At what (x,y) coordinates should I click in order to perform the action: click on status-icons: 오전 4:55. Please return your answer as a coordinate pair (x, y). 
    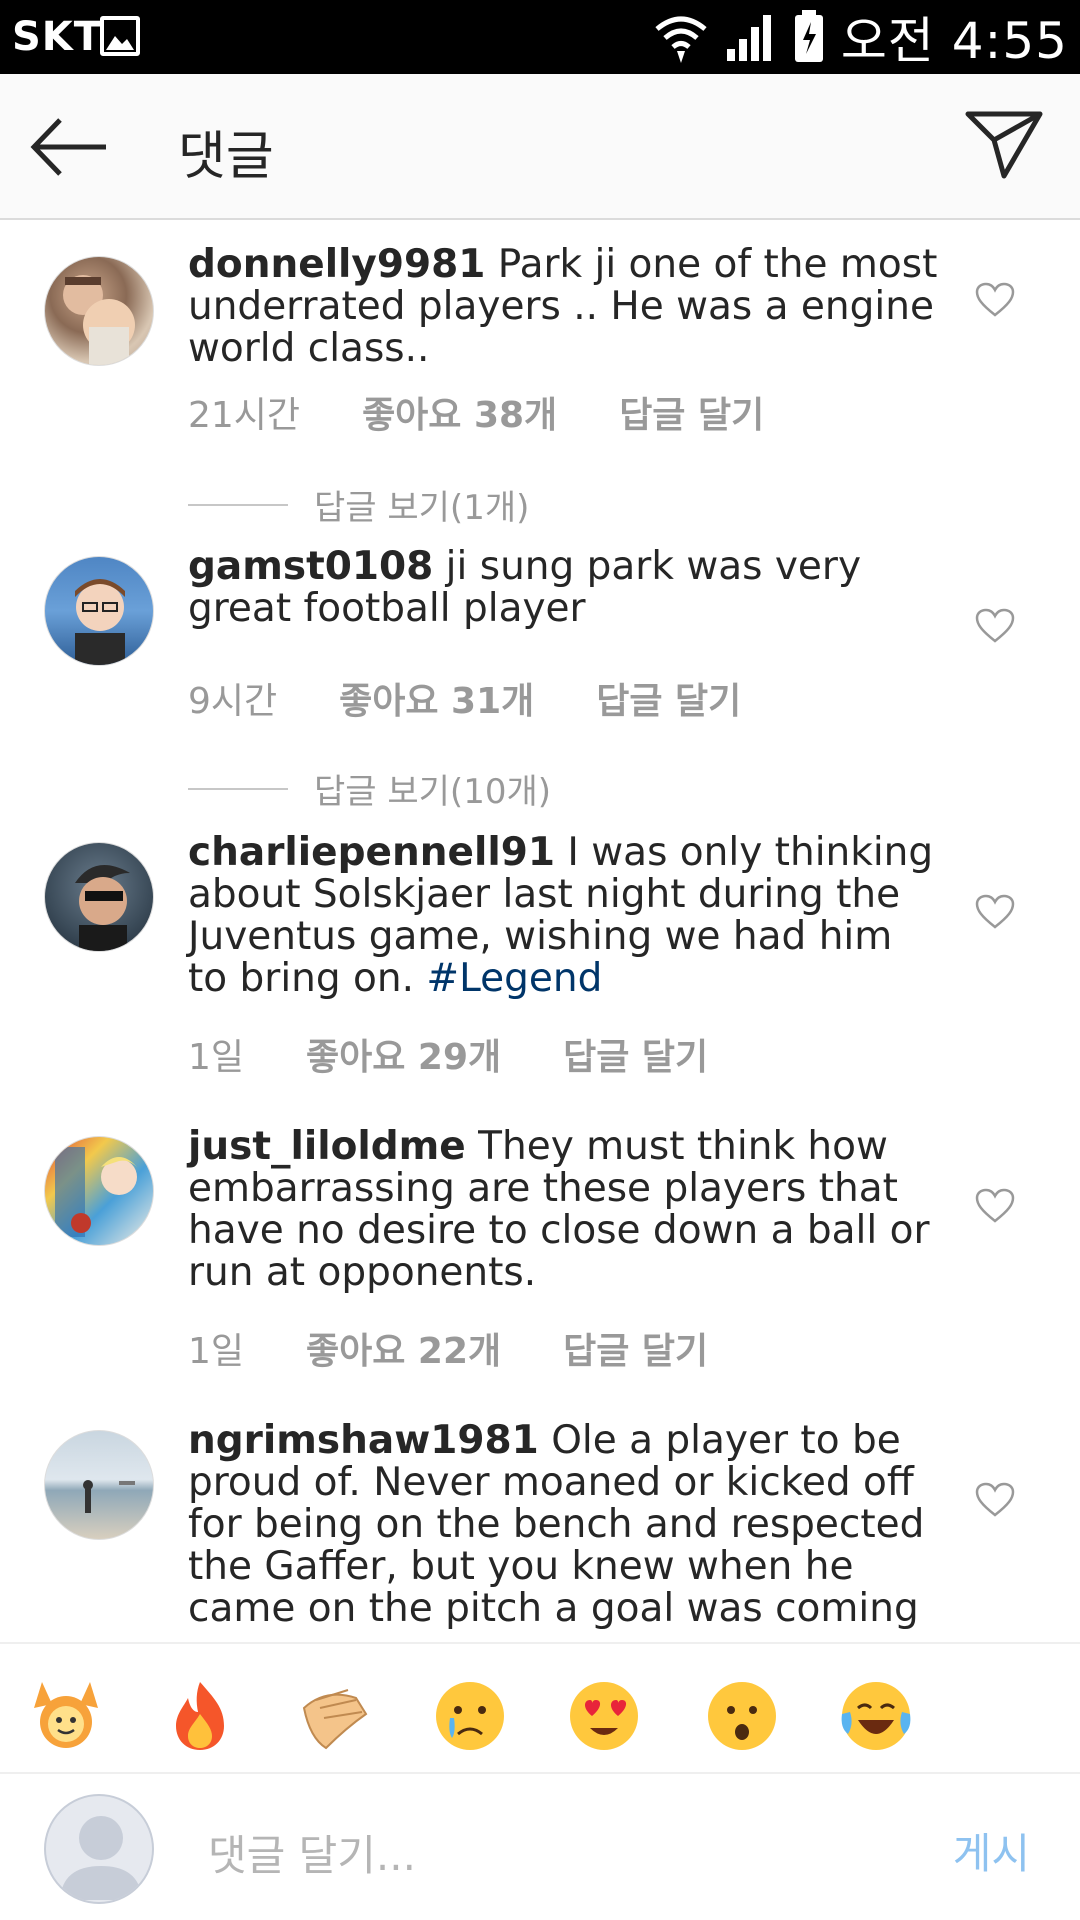
    Looking at the image, I should click on (860, 38).